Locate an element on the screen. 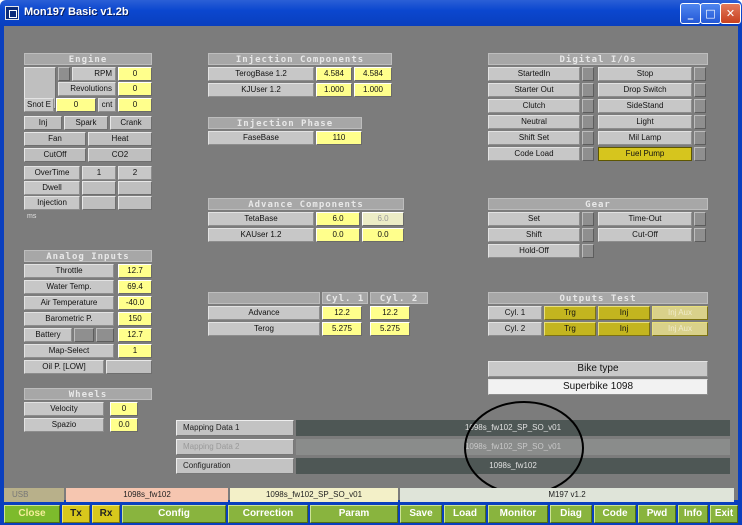 This screenshot has width=742, height=525. cyl2-trg-button: Trg is located at coordinates (570, 329).